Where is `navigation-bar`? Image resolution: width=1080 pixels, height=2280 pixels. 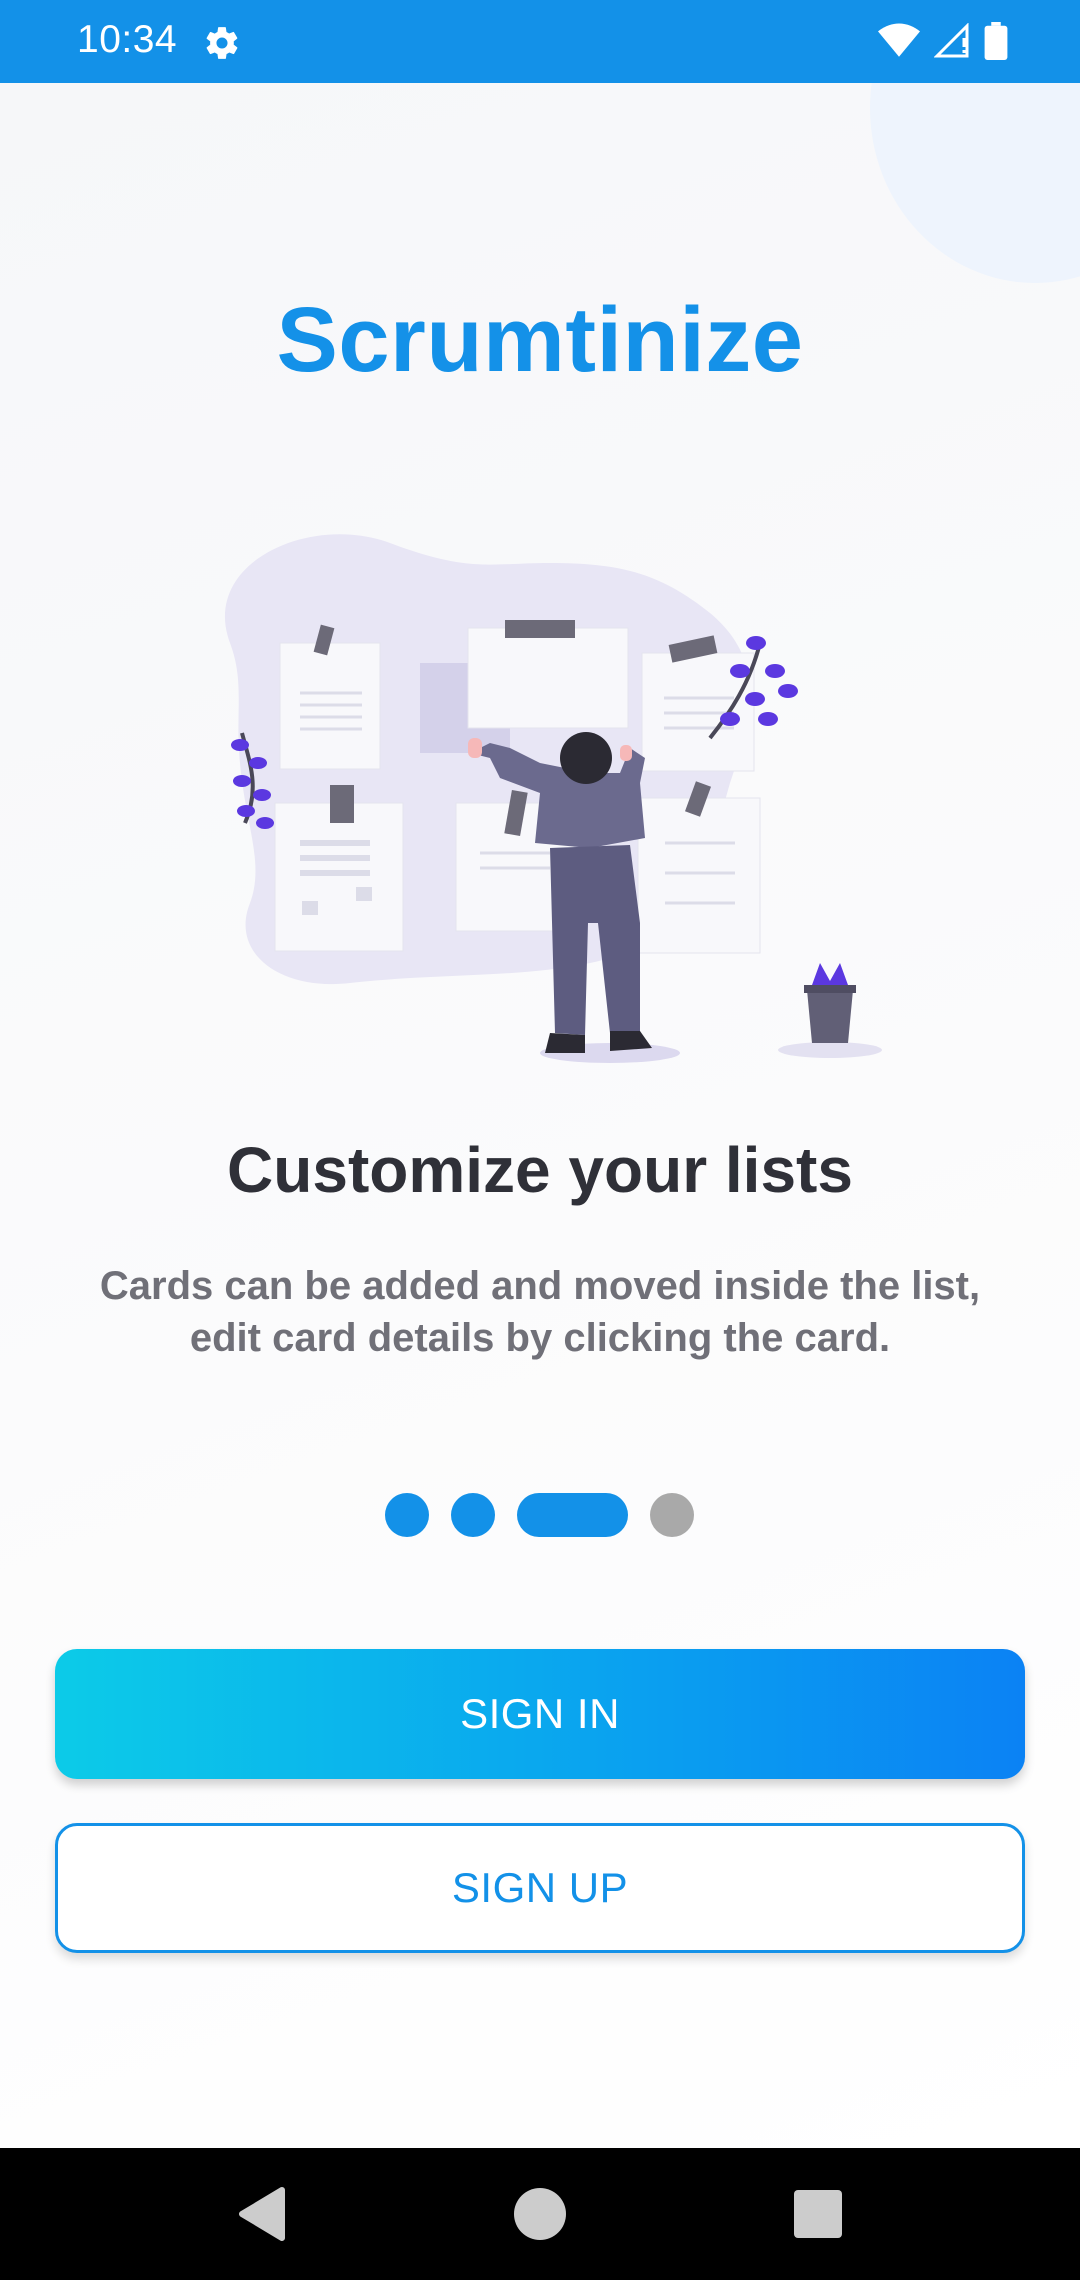
navigation-bar is located at coordinates (540, 2214).